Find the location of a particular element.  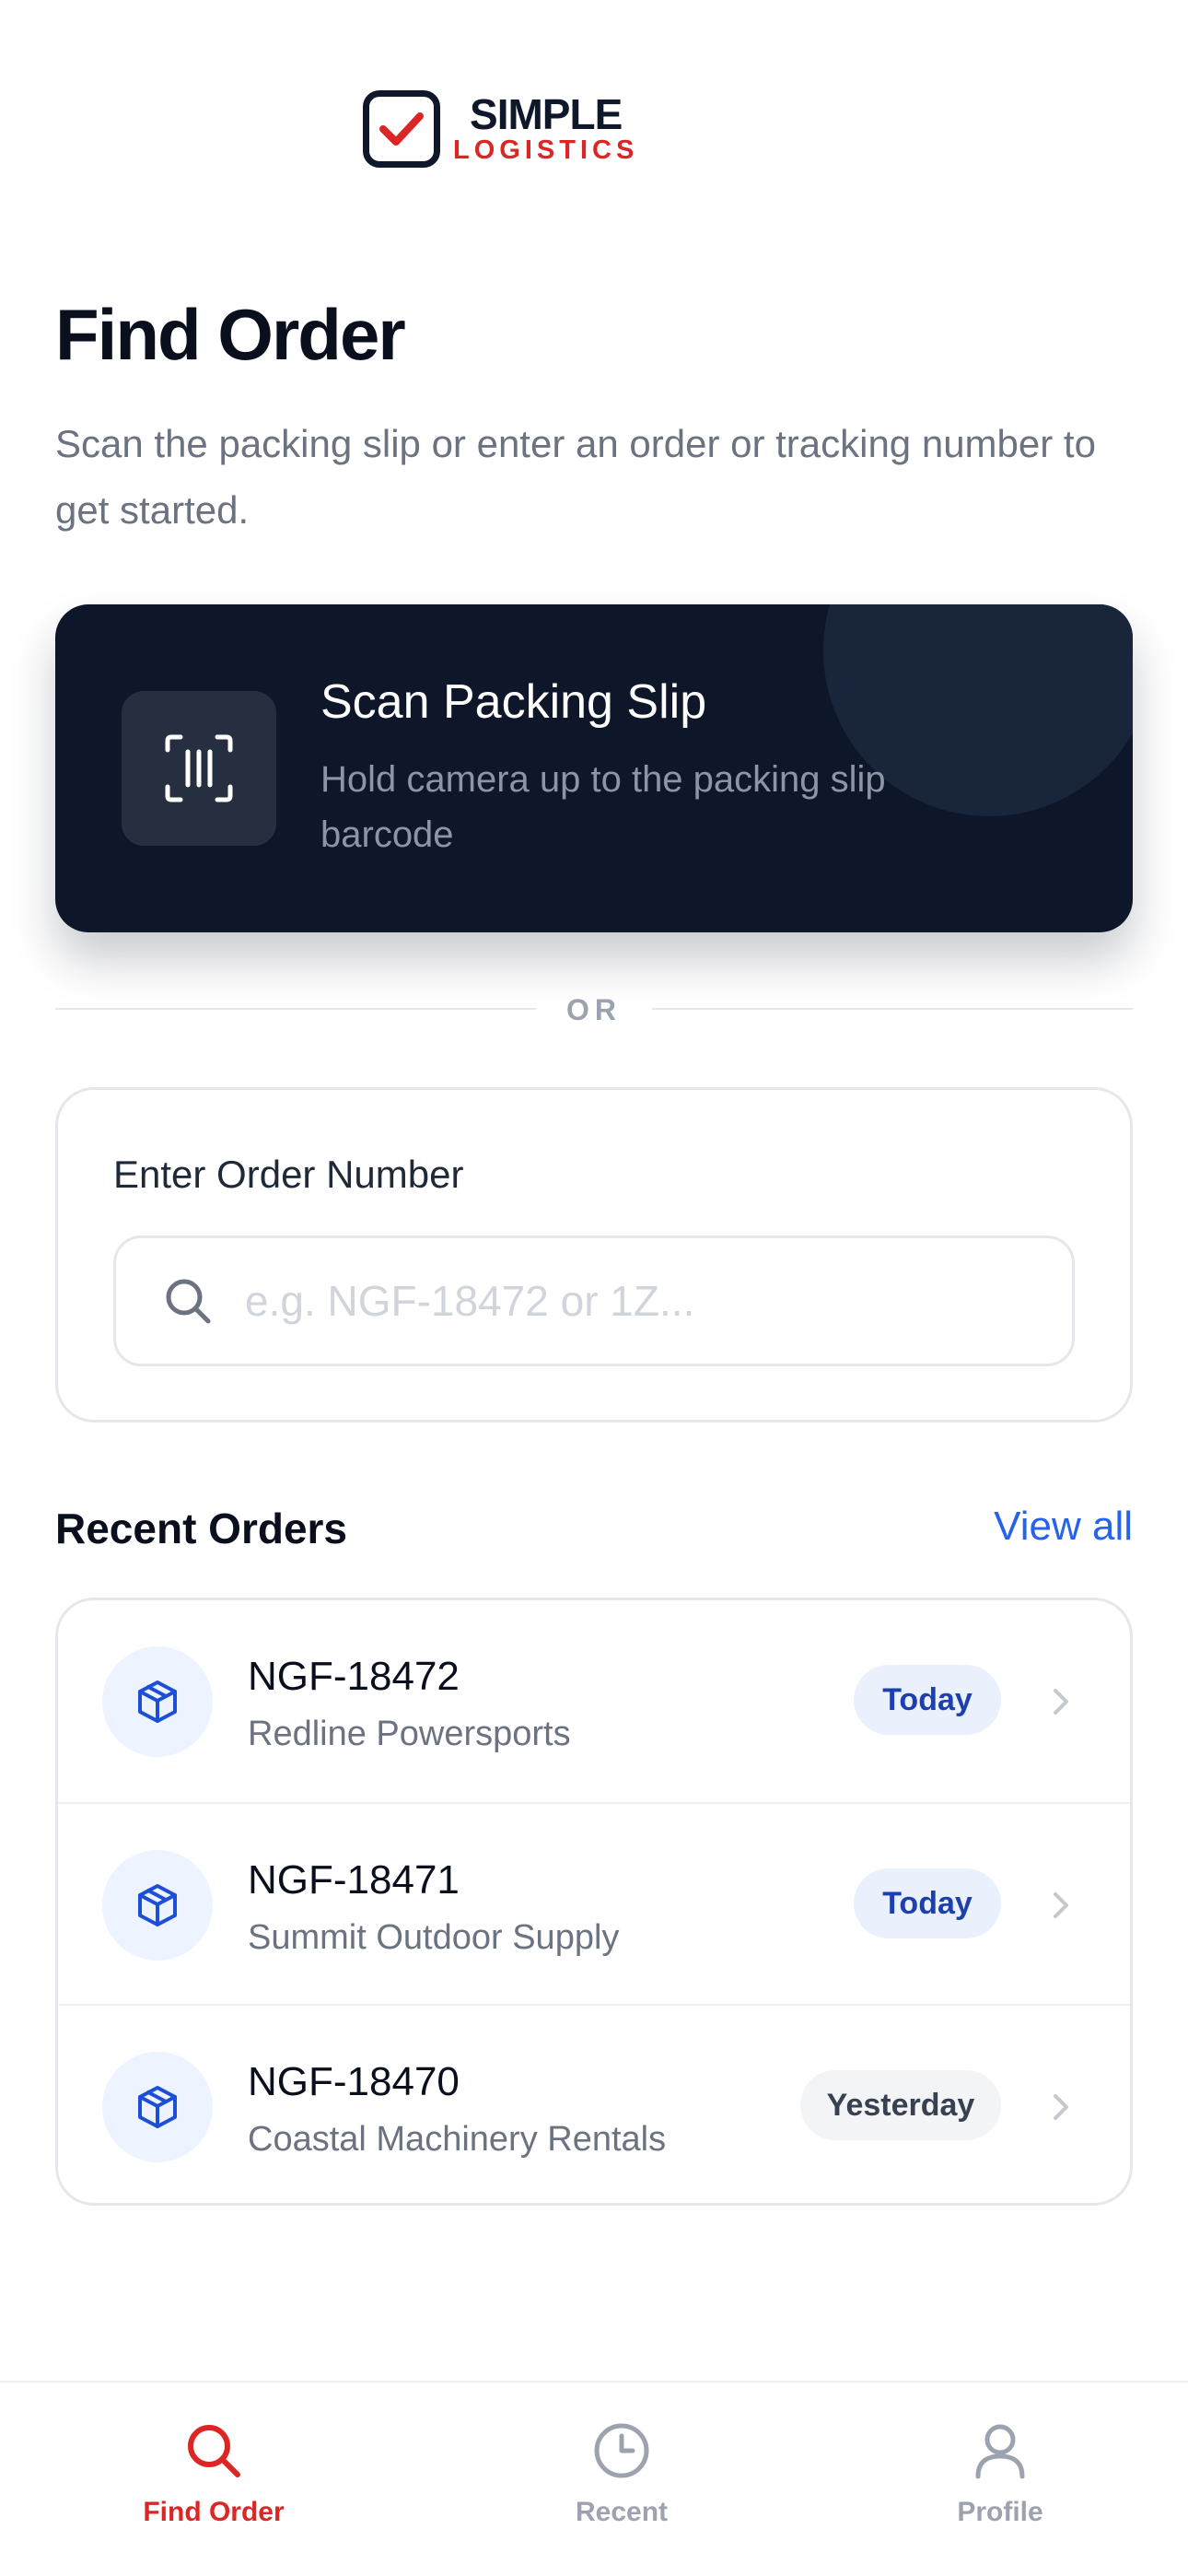

order-customer: Summit Outdoor Supply is located at coordinates (434, 1937).